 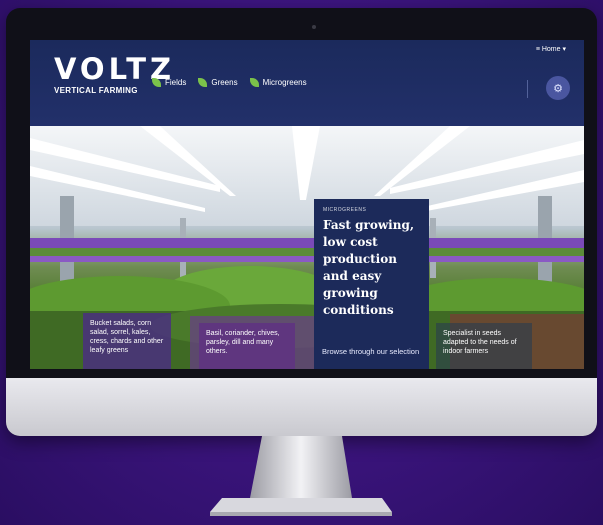 I want to click on nav-item-label: Fields, so click(x=176, y=82).